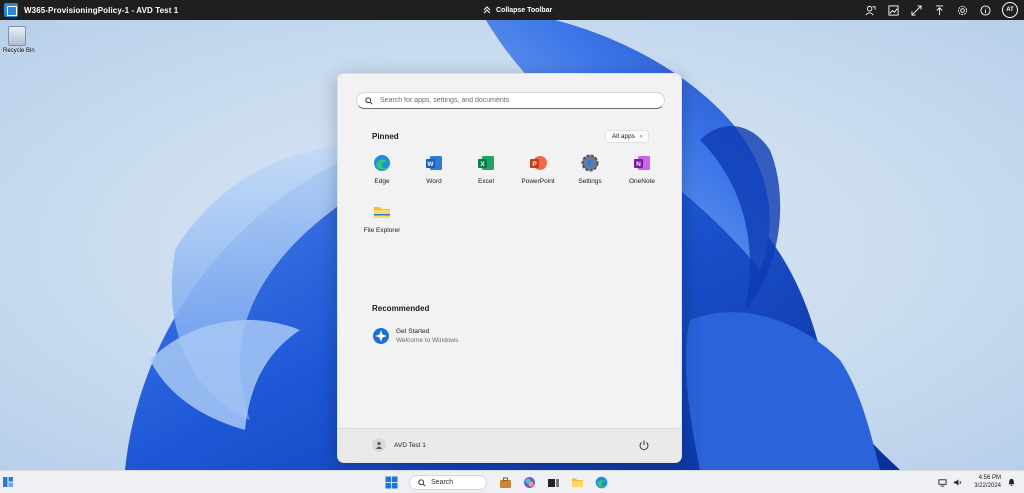 The image size is (1024, 493). I want to click on image-icon, so click(893, 10).